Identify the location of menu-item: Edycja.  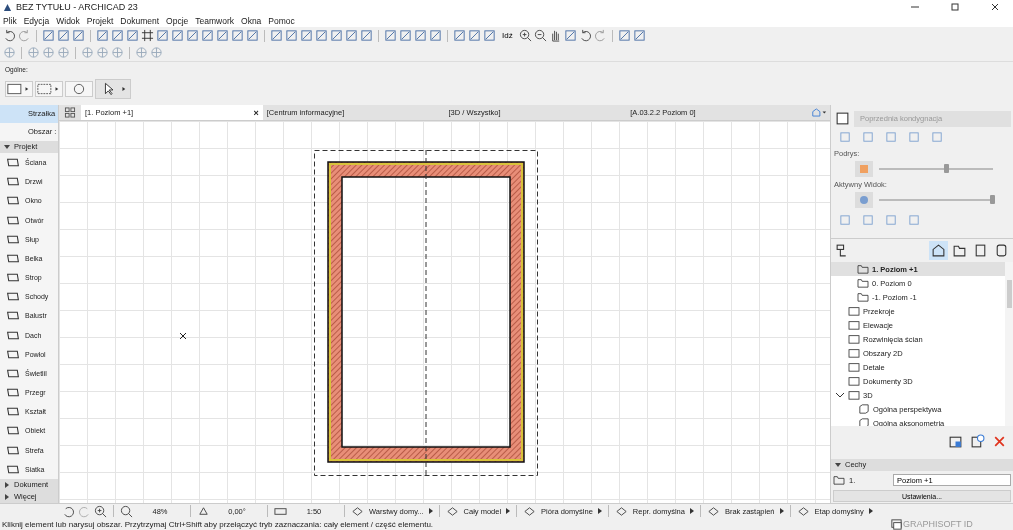
(36, 20).